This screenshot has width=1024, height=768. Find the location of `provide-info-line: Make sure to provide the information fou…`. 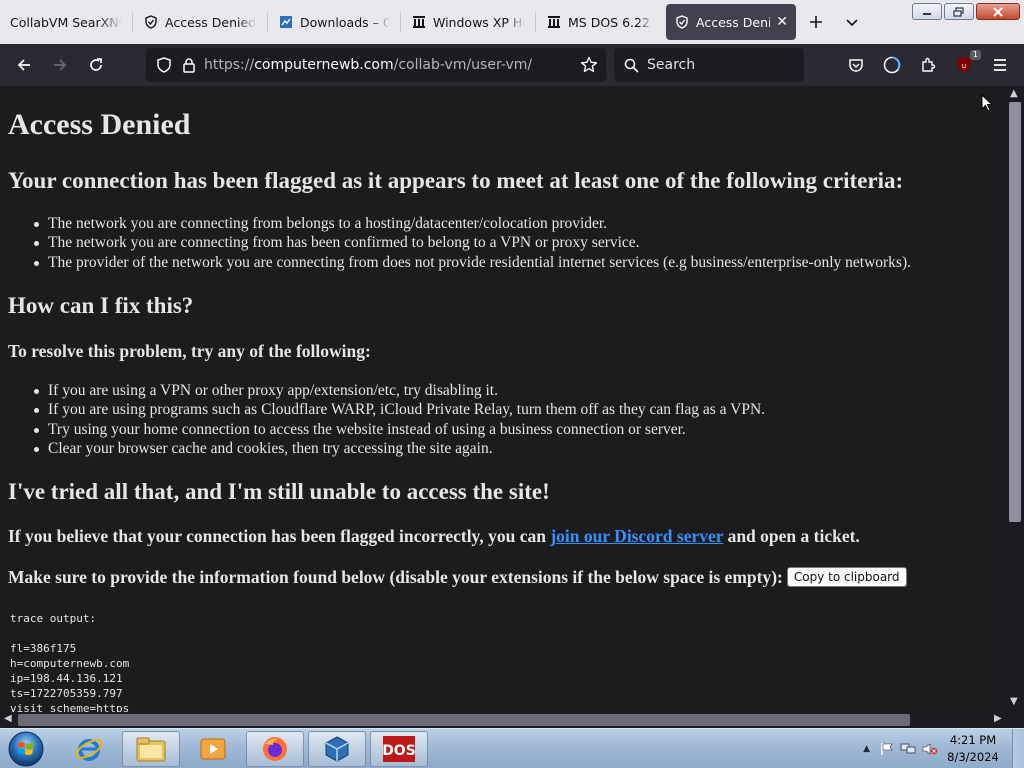

provide-info-line: Make sure to provide the information fou… is located at coordinates (457, 577).